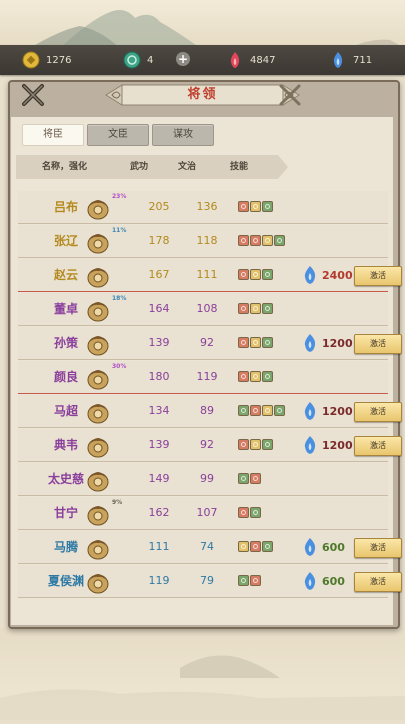  Describe the element at coordinates (350, 60) in the screenshot. I see `blue-flame-resource: 711` at that location.